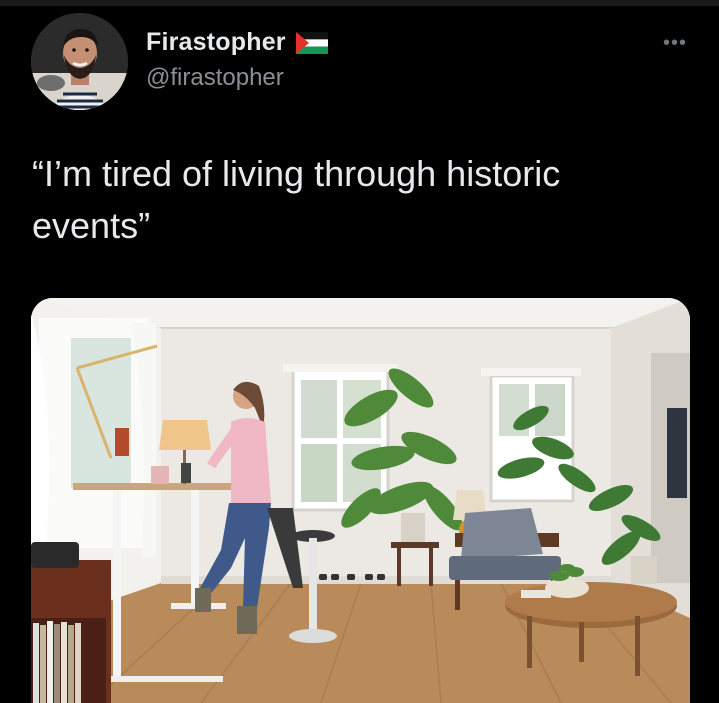 The image size is (719, 703). What do you see at coordinates (675, 43) in the screenshot?
I see `more-options-icon: •••` at bounding box center [675, 43].